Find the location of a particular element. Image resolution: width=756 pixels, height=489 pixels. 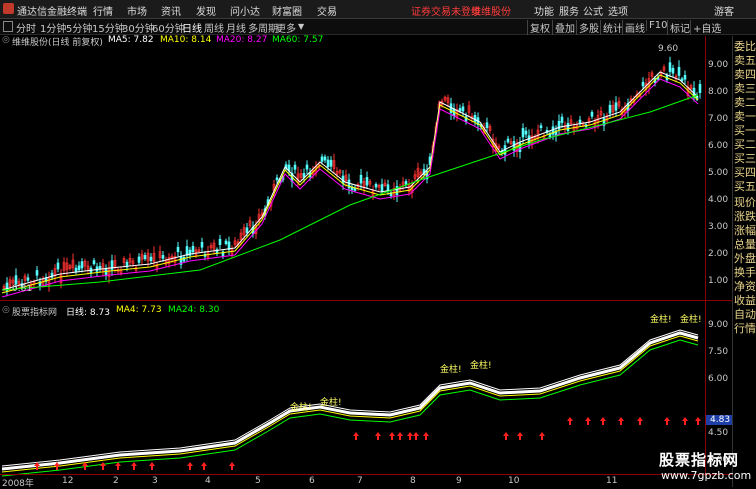

x-tick: 2008年 is located at coordinates (18, 484).